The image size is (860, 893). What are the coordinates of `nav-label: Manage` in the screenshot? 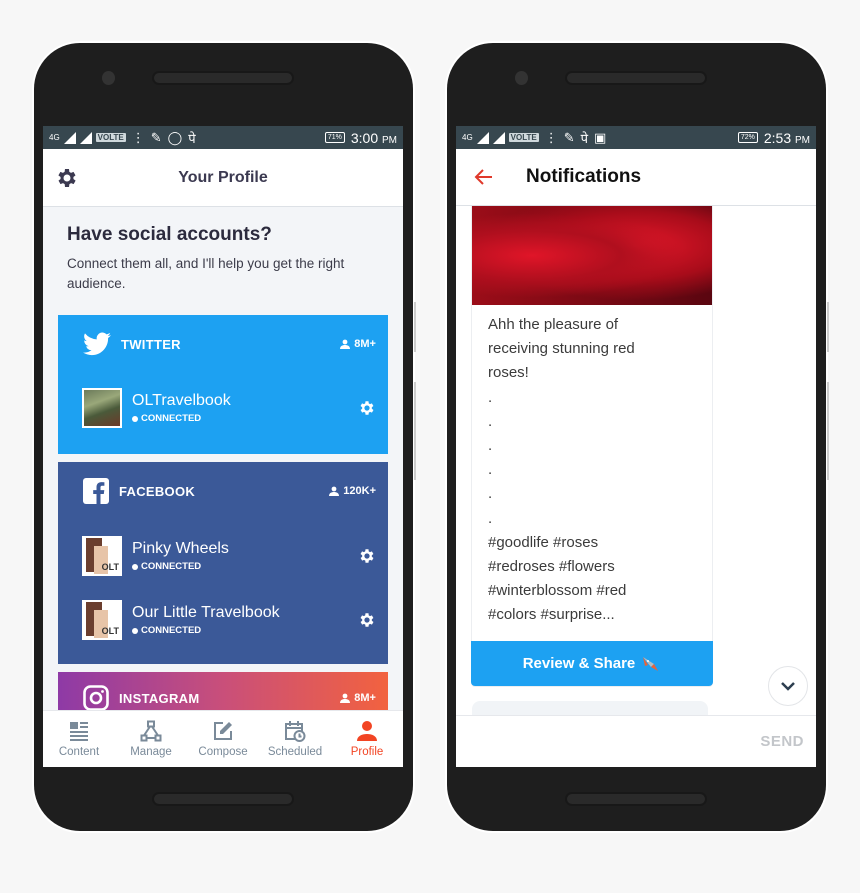 It's located at (151, 752).